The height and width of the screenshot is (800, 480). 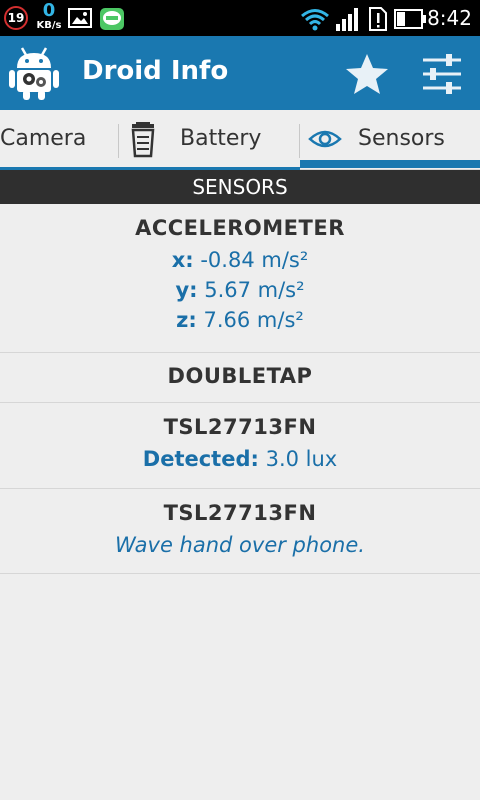 I want to click on notification-count-badge: 19, so click(x=16, y=18).